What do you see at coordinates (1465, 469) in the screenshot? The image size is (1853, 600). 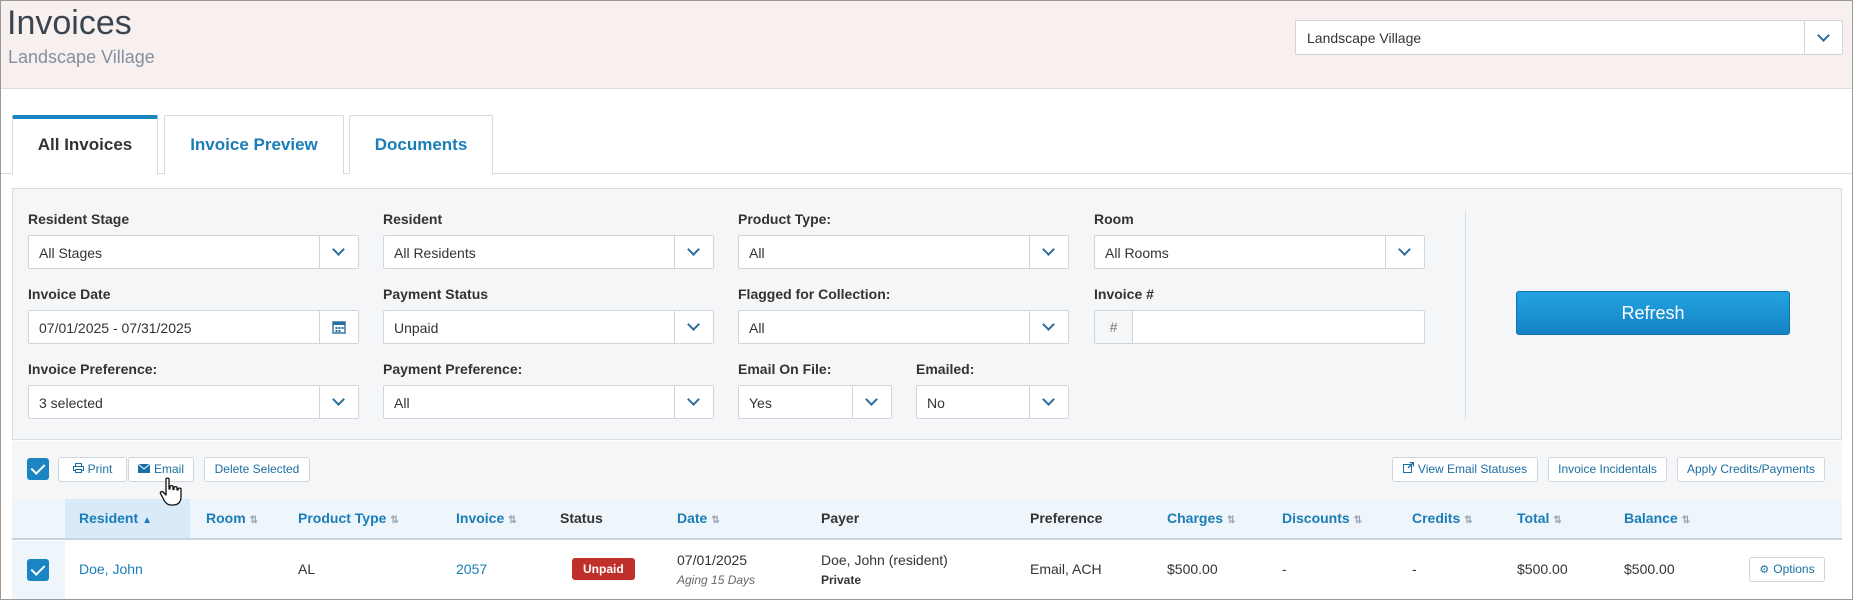 I see `view-email-statuses-button: View Email Statuses` at bounding box center [1465, 469].